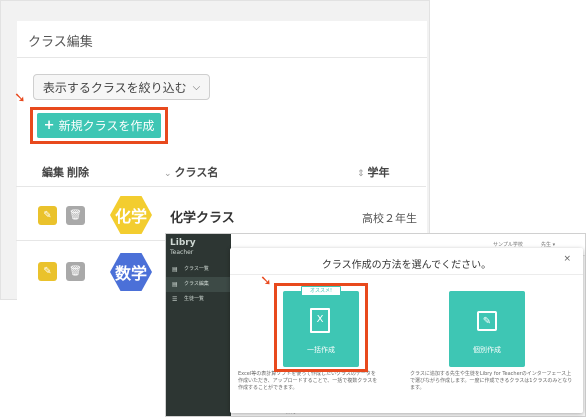 The width and height of the screenshot is (586, 417). What do you see at coordinates (182, 252) in the screenshot?
I see `logo-line2: Teacher` at bounding box center [182, 252].